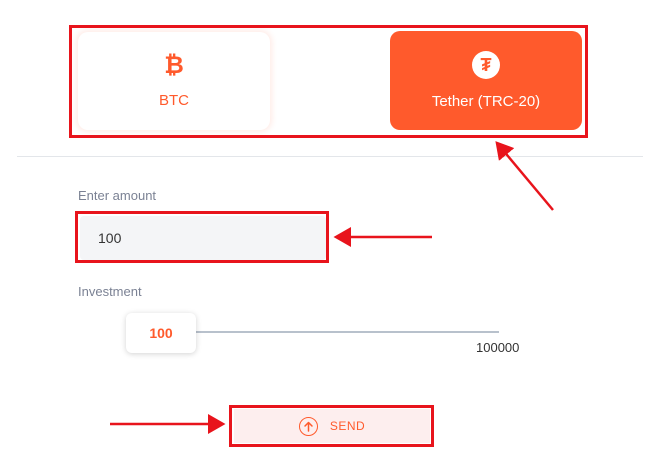  Describe the element at coordinates (330, 156) in the screenshot. I see `section-divider` at that location.